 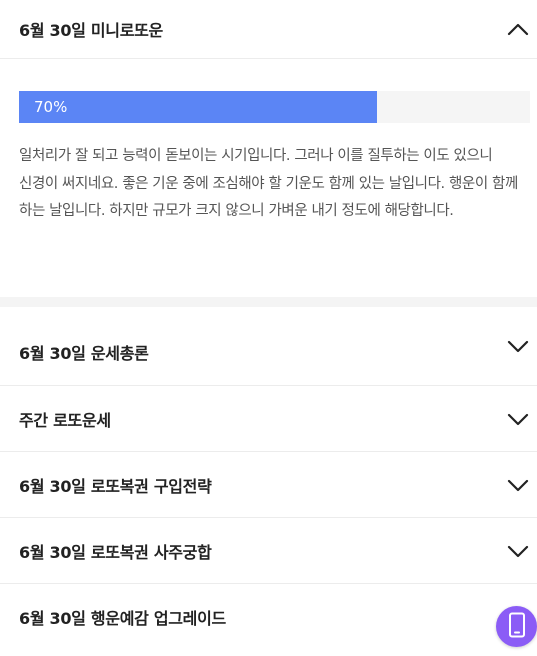 I want to click on section-item-weekly-lotto: 주간 로또운세, so click(x=268, y=419).